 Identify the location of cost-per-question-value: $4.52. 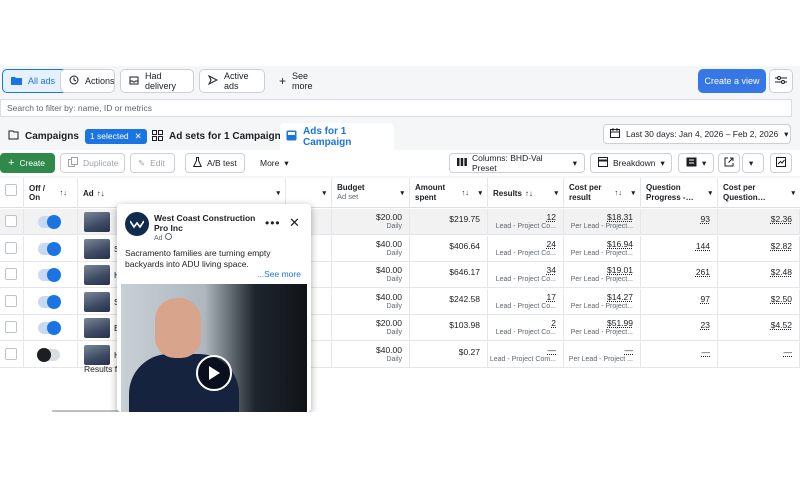
(781, 325).